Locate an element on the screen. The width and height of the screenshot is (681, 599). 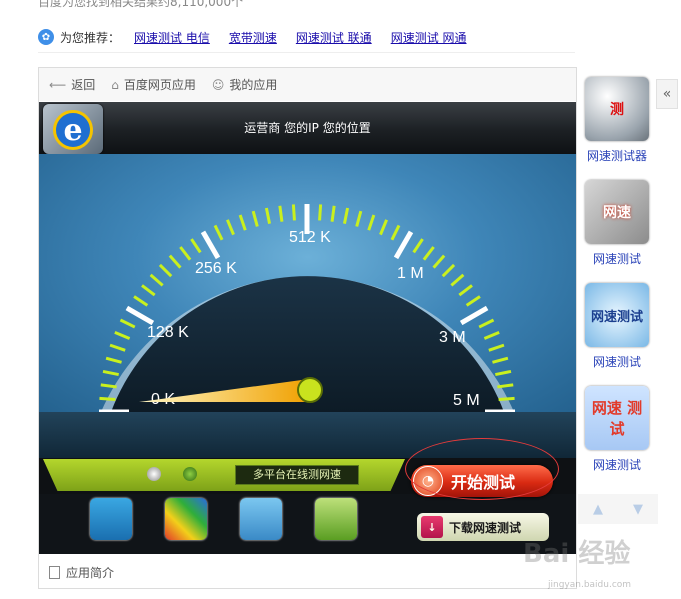
app-intro-link: 应用简介 is located at coordinates (81, 572).